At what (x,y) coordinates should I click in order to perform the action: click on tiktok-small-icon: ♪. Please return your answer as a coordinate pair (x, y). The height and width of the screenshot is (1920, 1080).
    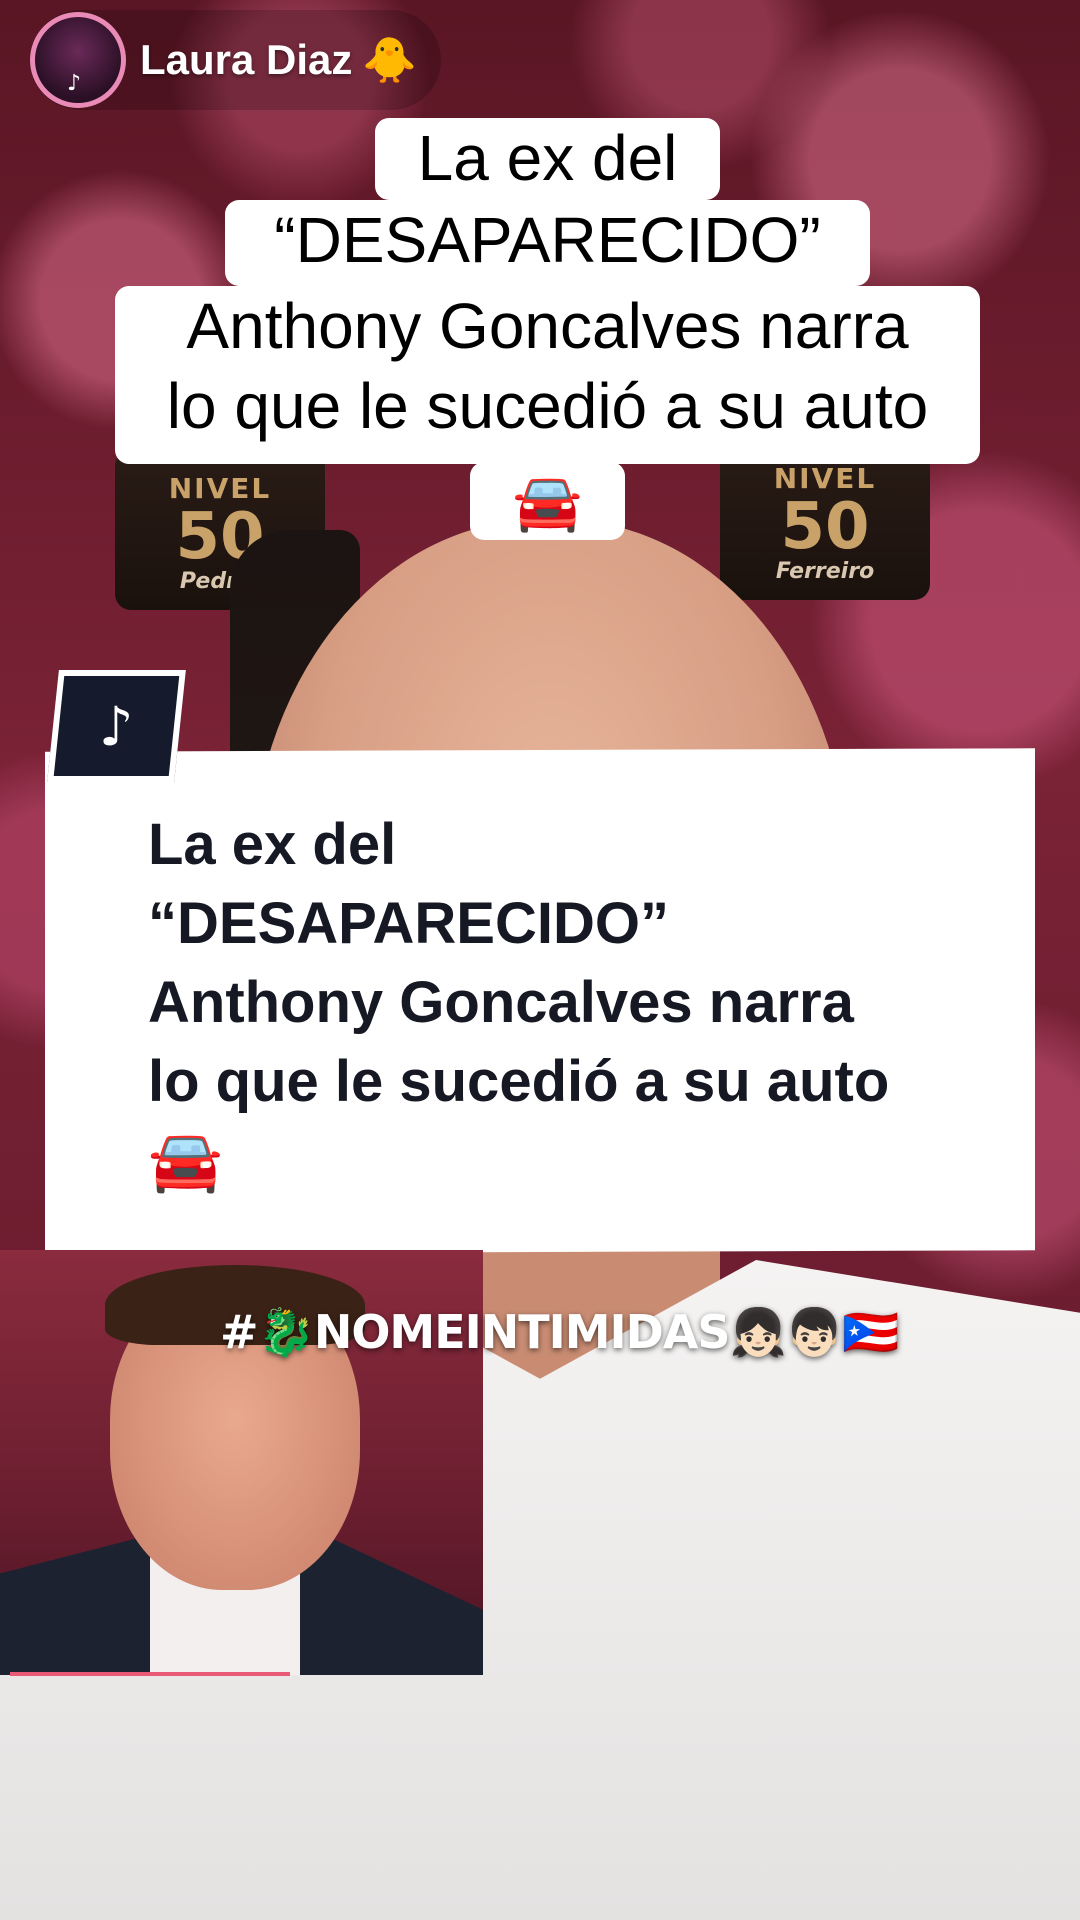
    Looking at the image, I should click on (74, 83).